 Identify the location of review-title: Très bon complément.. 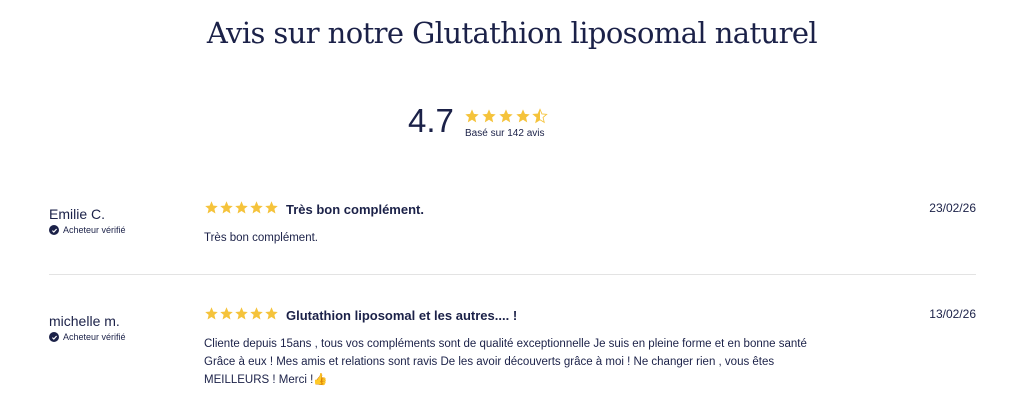
(355, 209).